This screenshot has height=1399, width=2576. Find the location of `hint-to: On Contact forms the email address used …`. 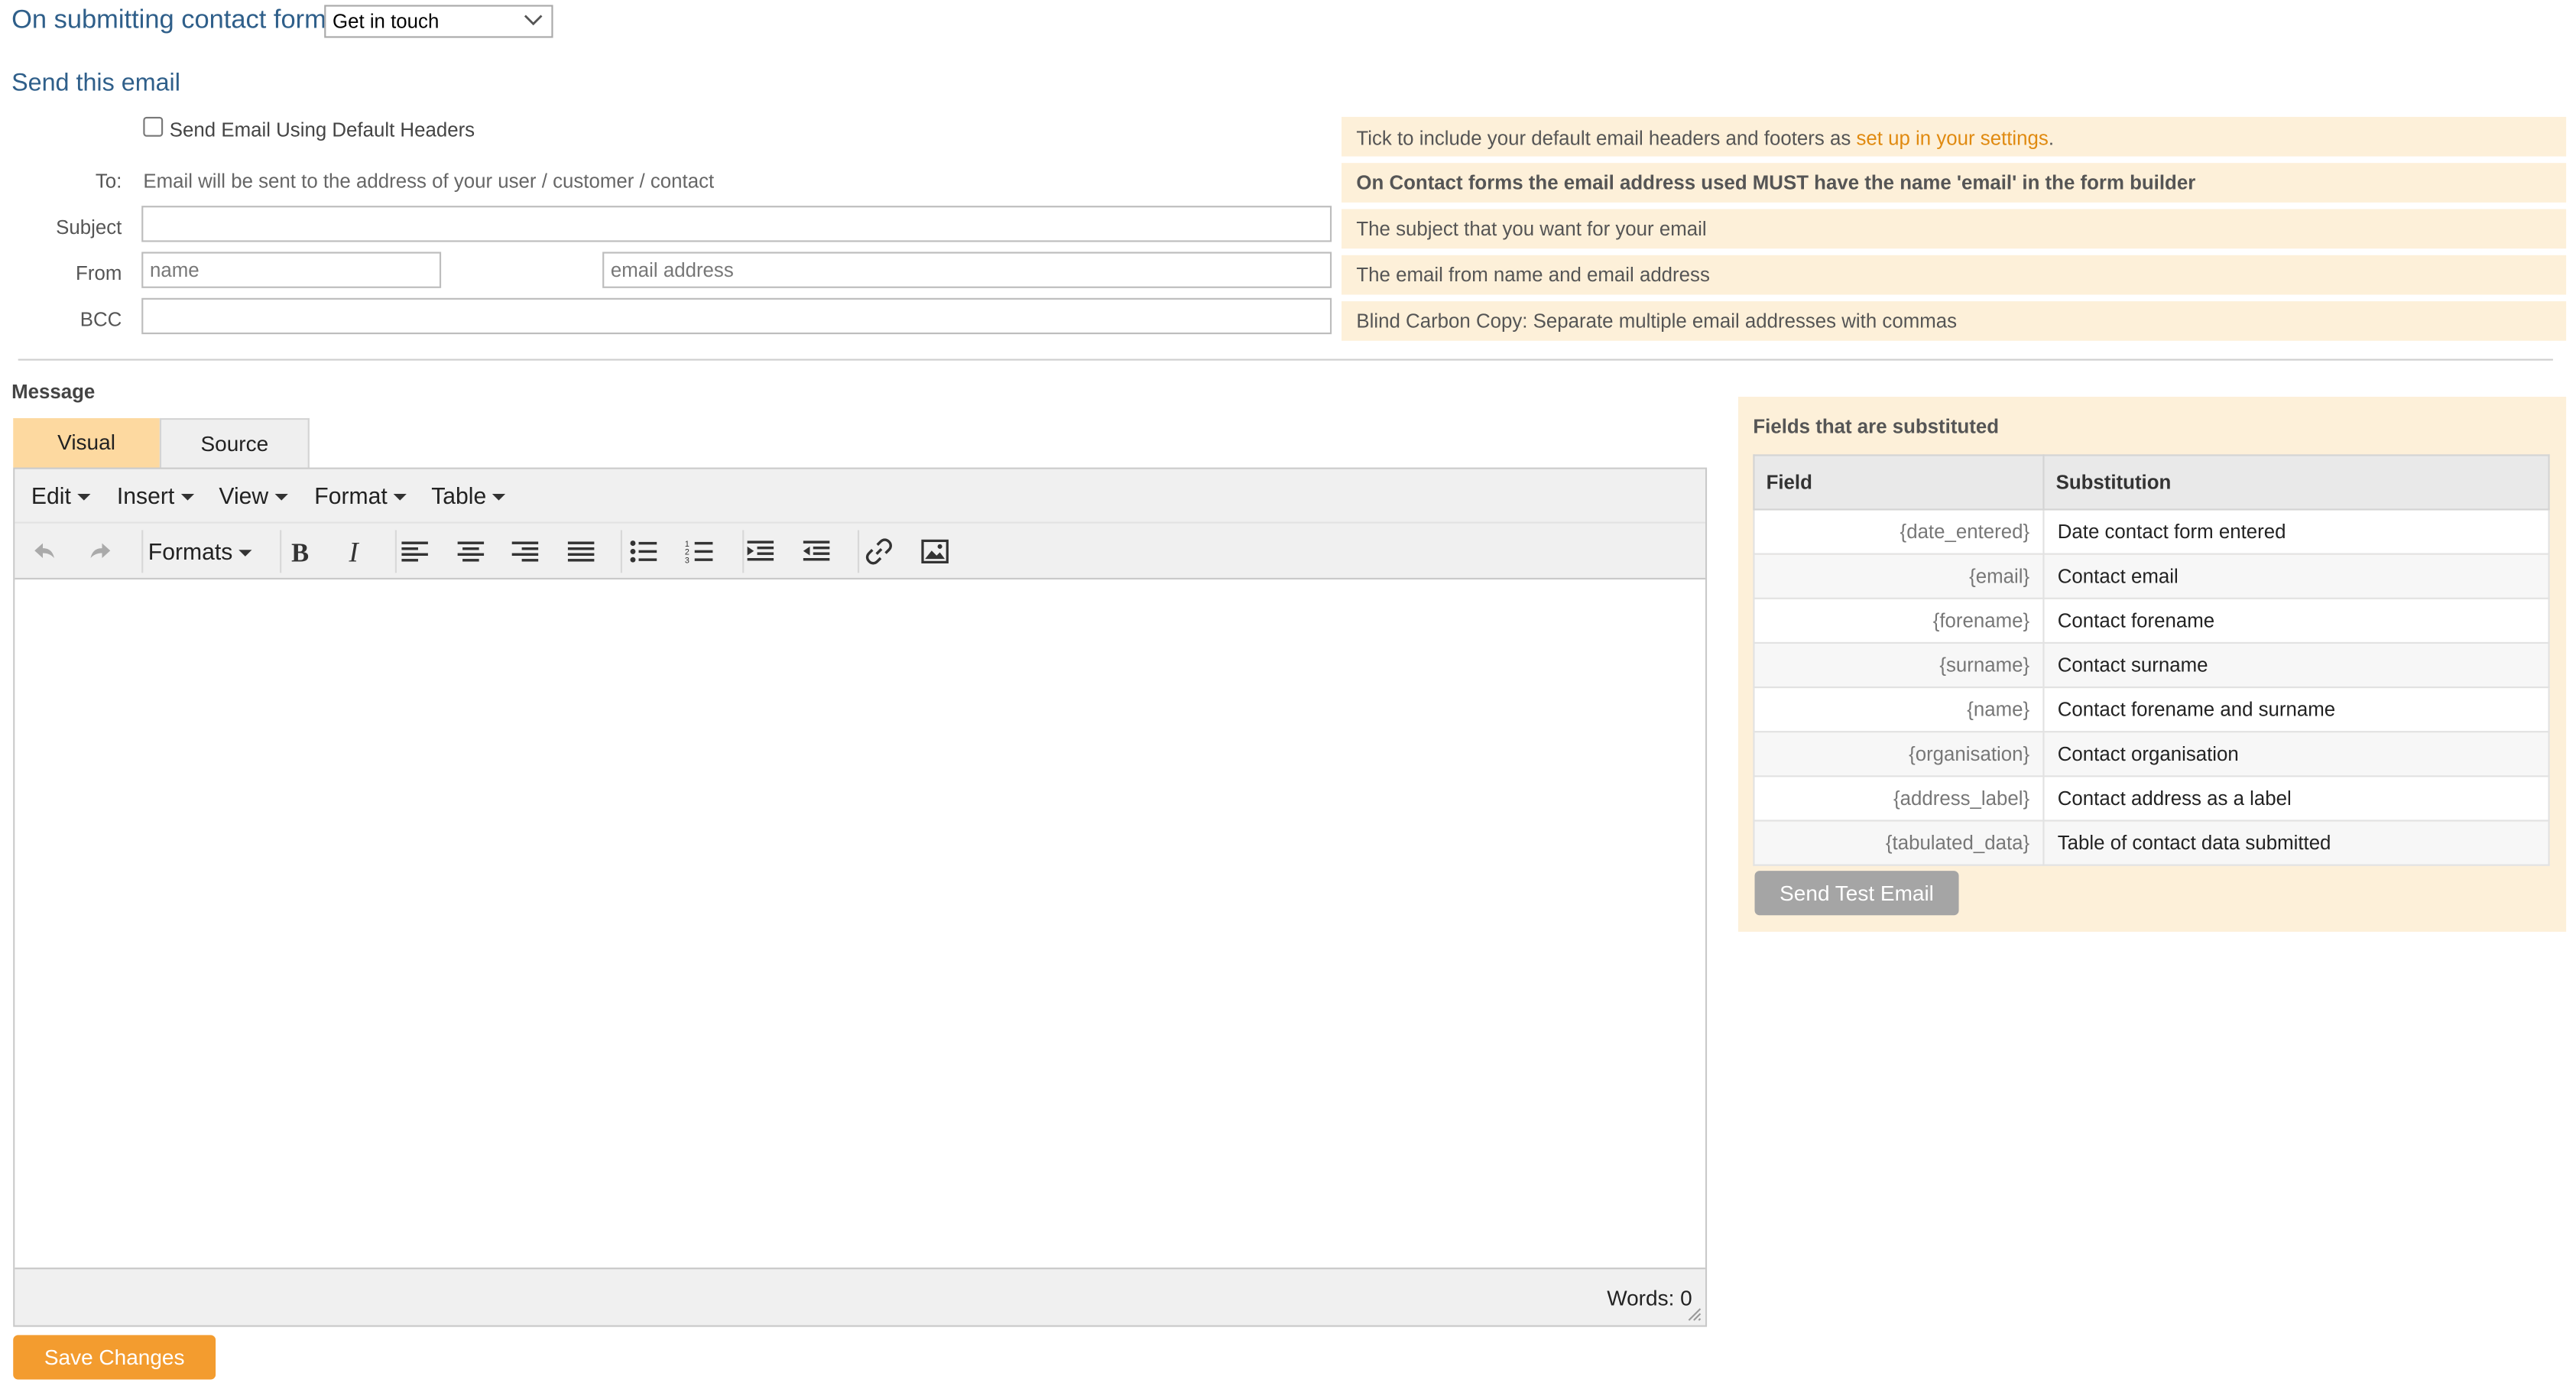

hint-to: On Contact forms the email address used … is located at coordinates (1954, 183).